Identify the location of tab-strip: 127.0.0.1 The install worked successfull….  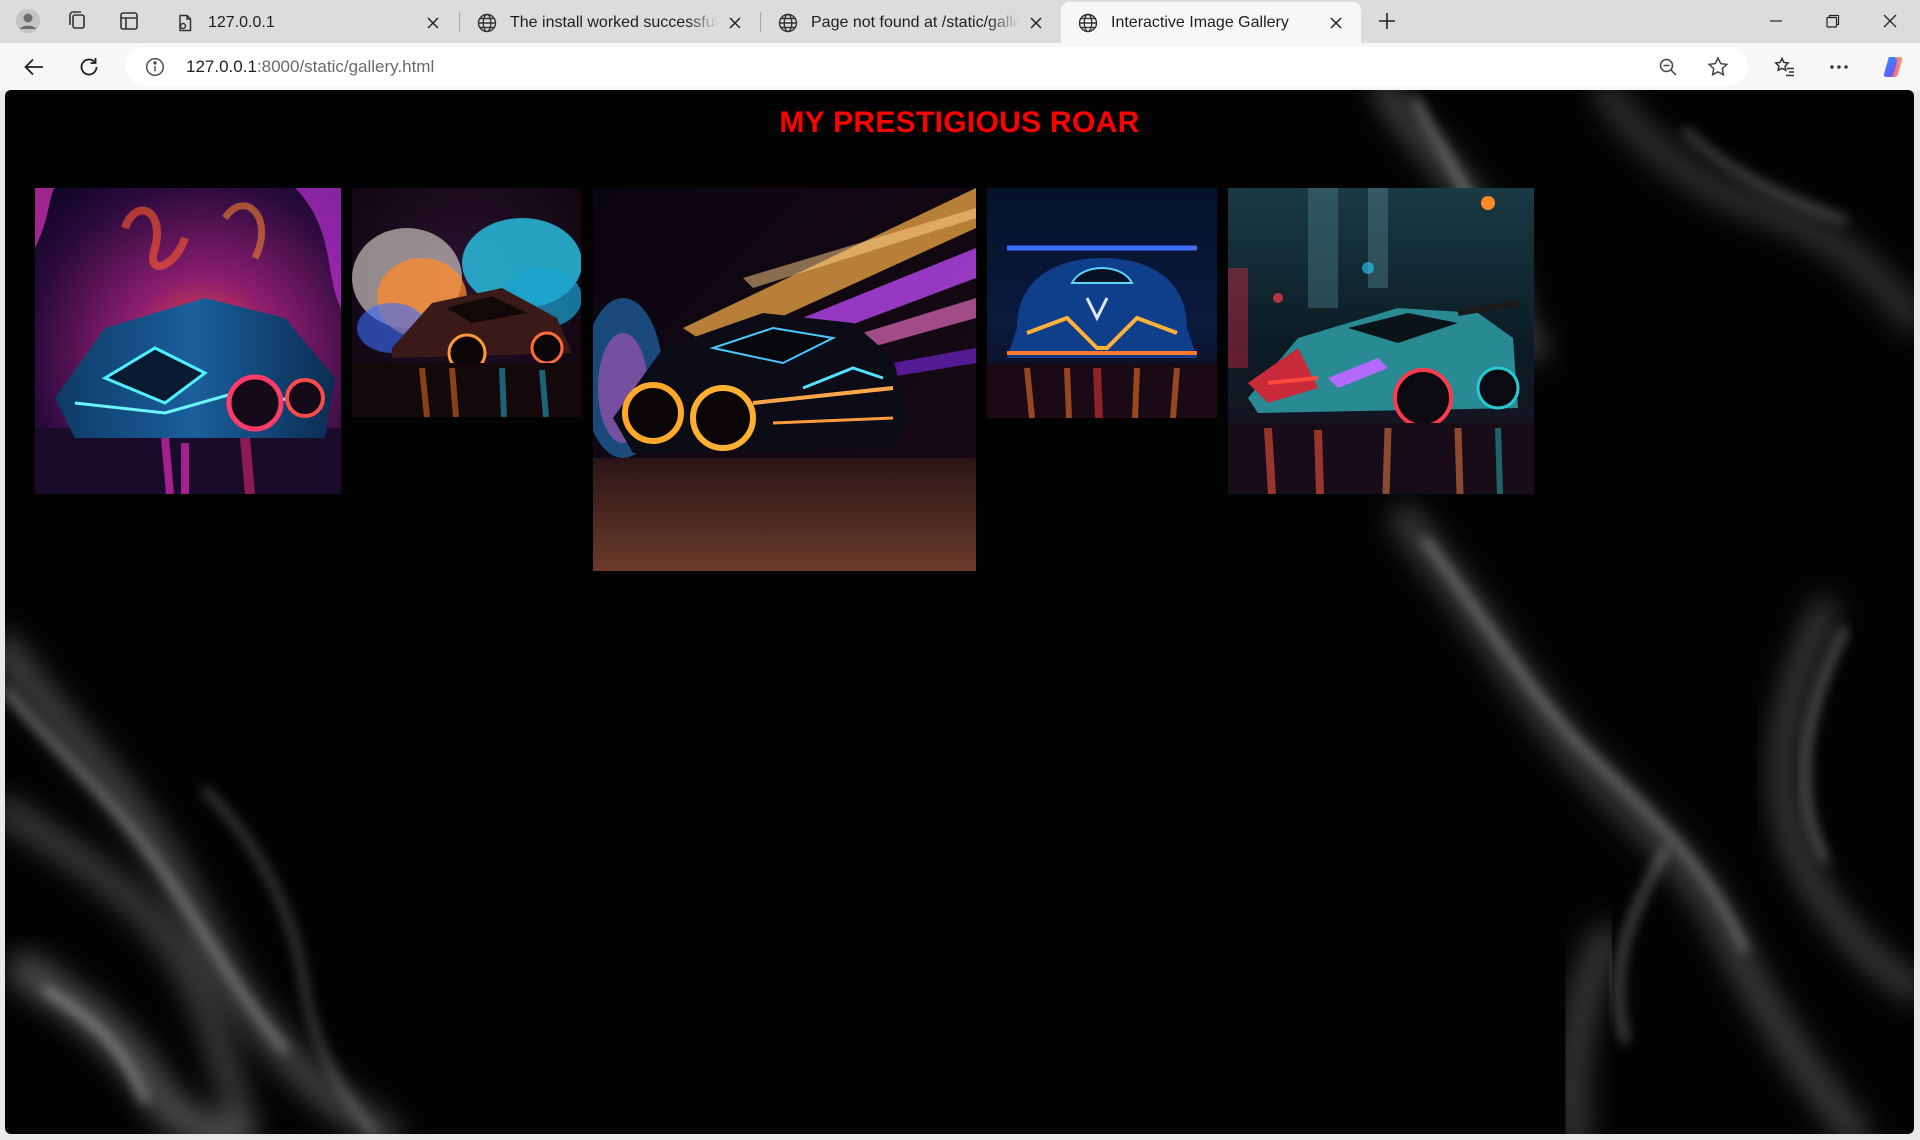
(960, 21).